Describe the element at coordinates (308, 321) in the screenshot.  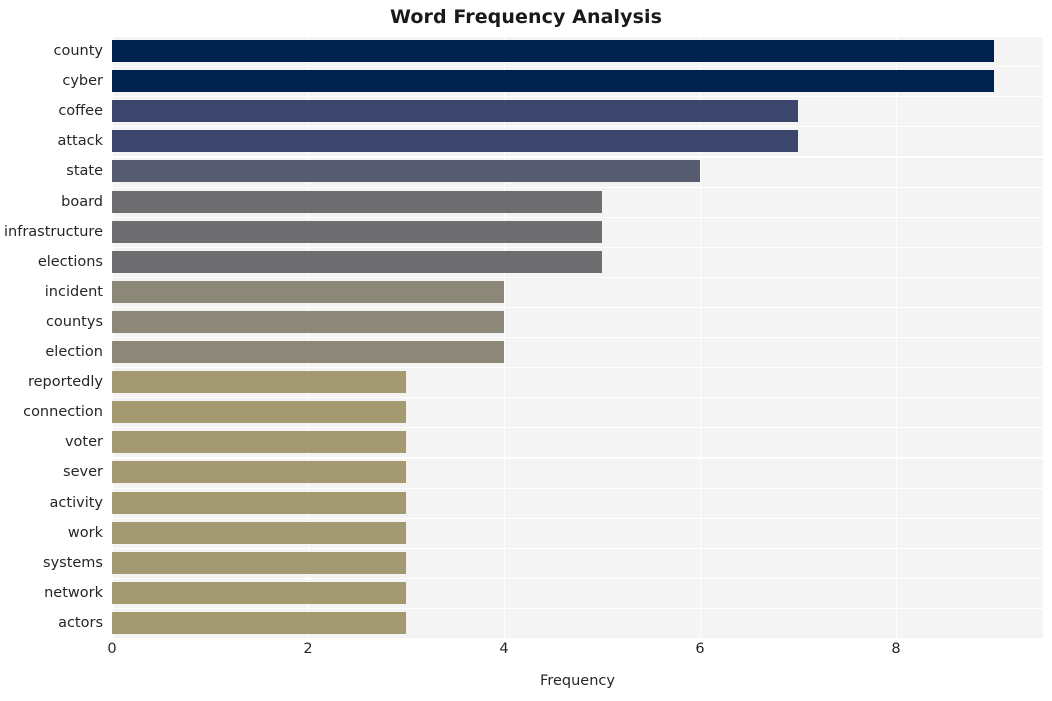
I see `bar-countys` at that location.